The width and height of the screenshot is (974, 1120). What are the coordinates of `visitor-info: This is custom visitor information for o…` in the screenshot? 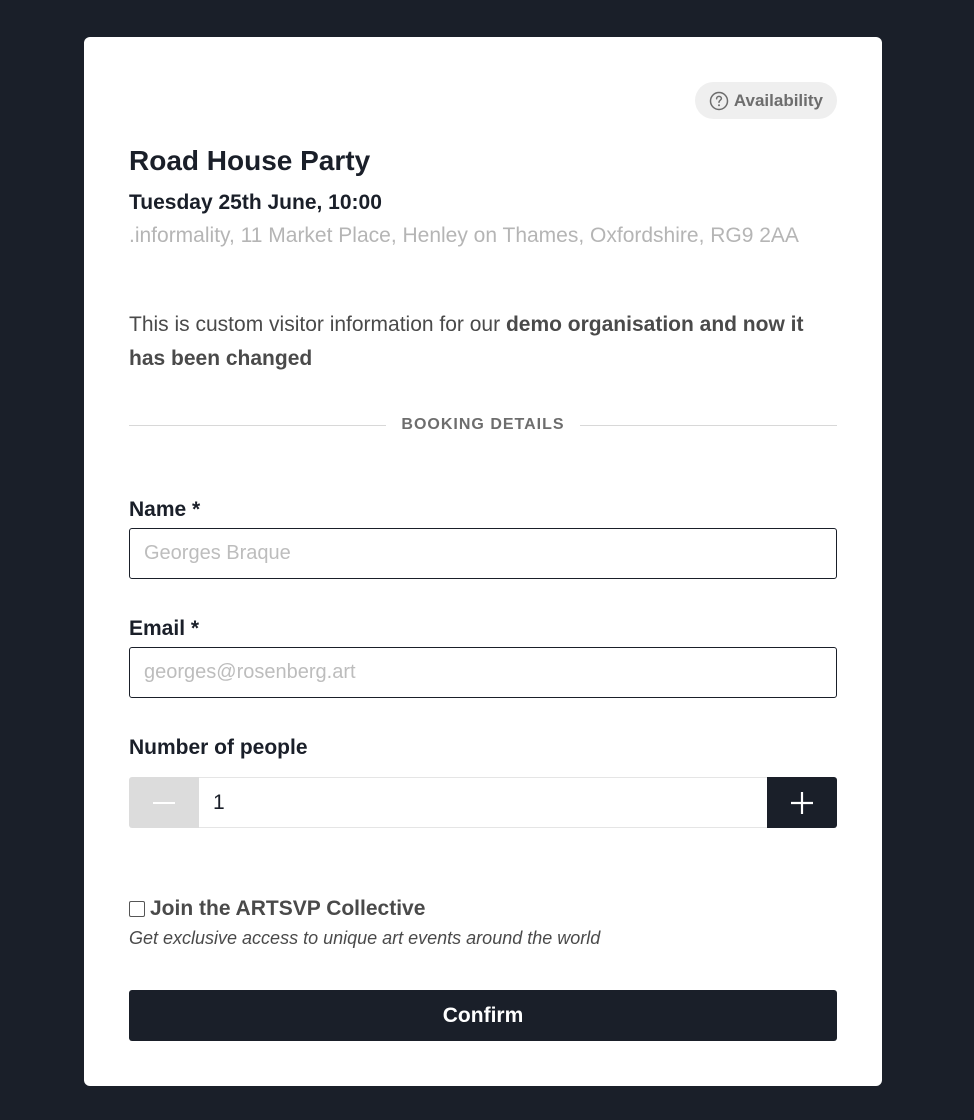 It's located at (485, 342).